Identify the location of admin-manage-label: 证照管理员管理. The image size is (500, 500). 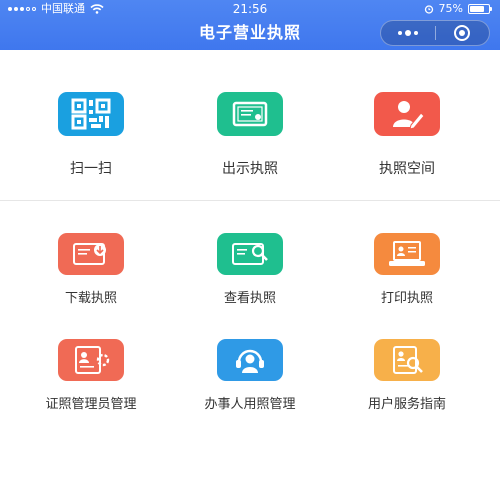
(91, 404).